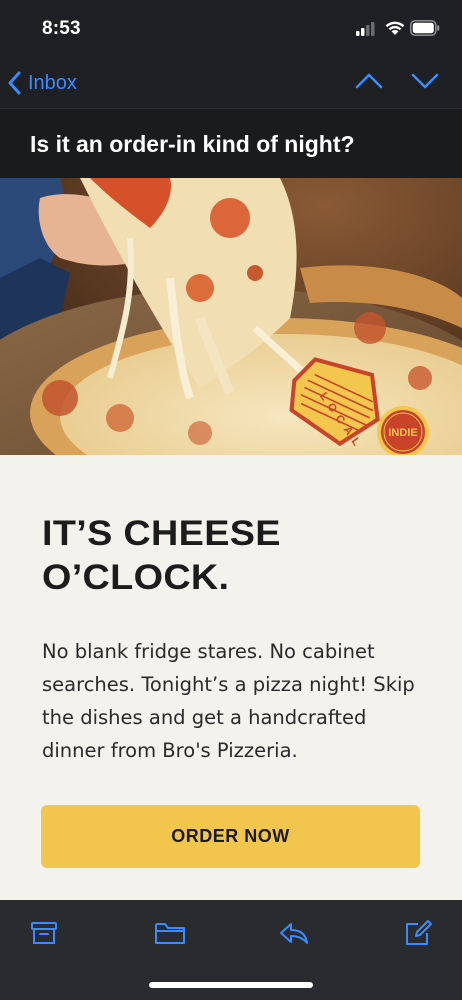 The height and width of the screenshot is (1000, 462). I want to click on mail-nav-bar: Inbox, so click(231, 83).